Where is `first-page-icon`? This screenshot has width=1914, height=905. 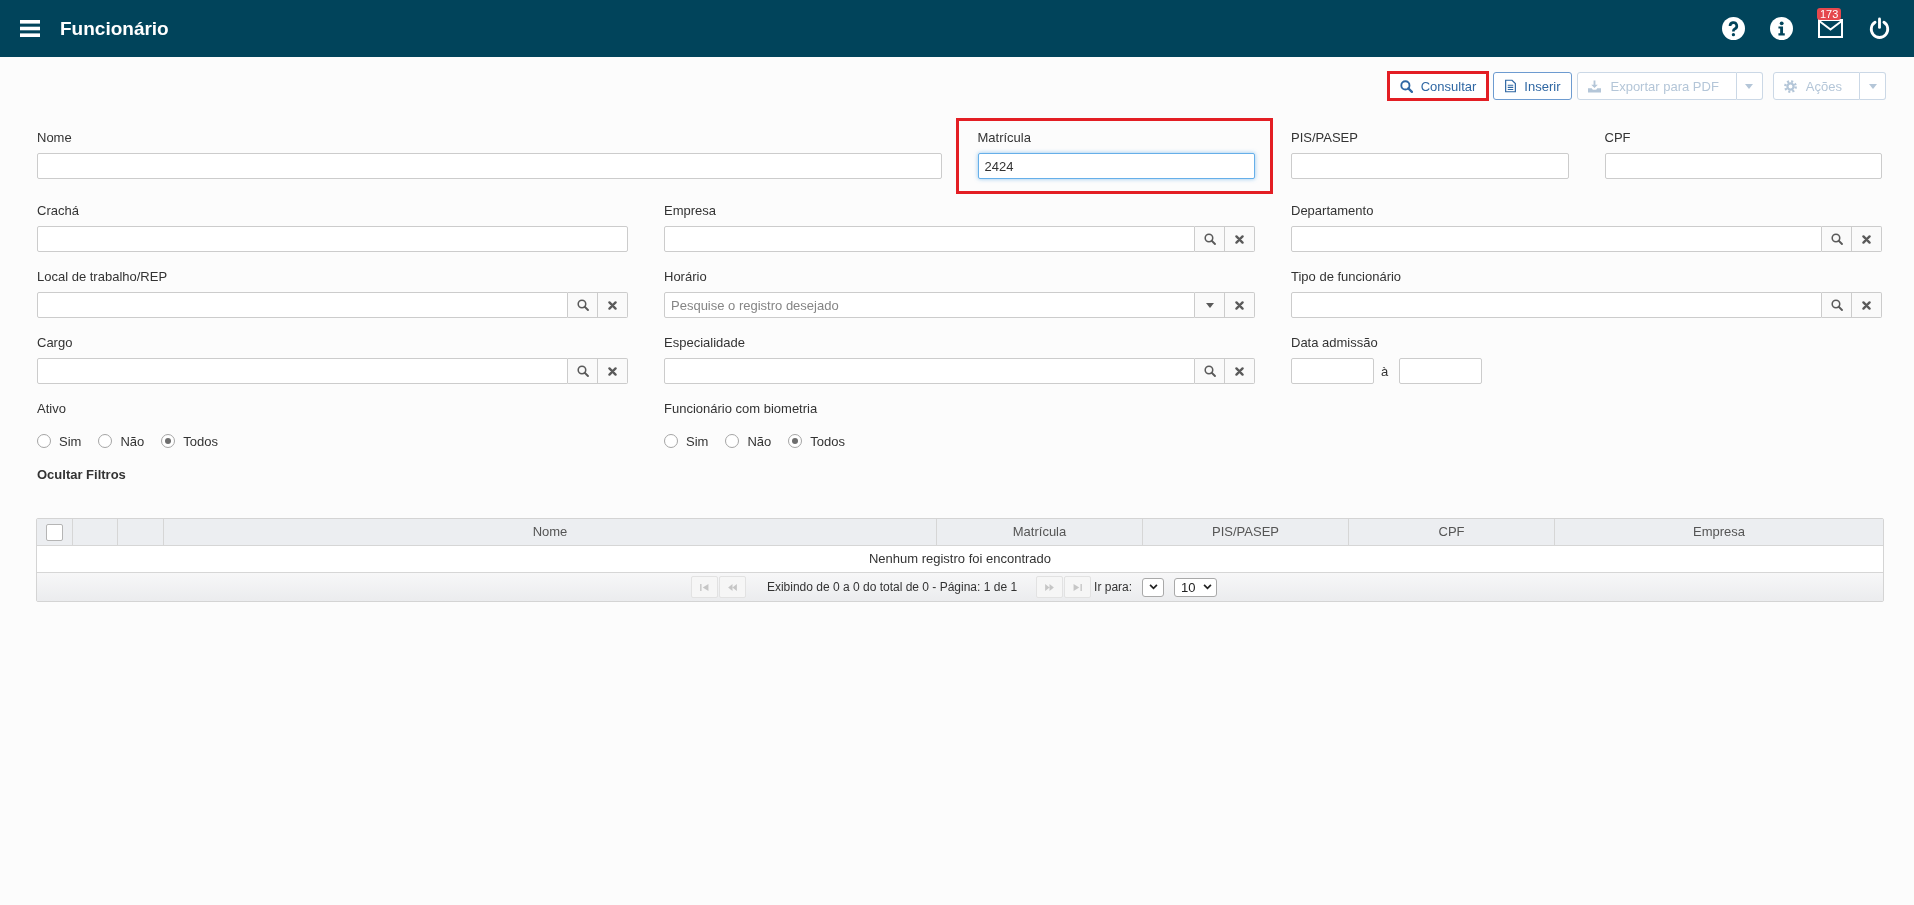
first-page-icon is located at coordinates (704, 587).